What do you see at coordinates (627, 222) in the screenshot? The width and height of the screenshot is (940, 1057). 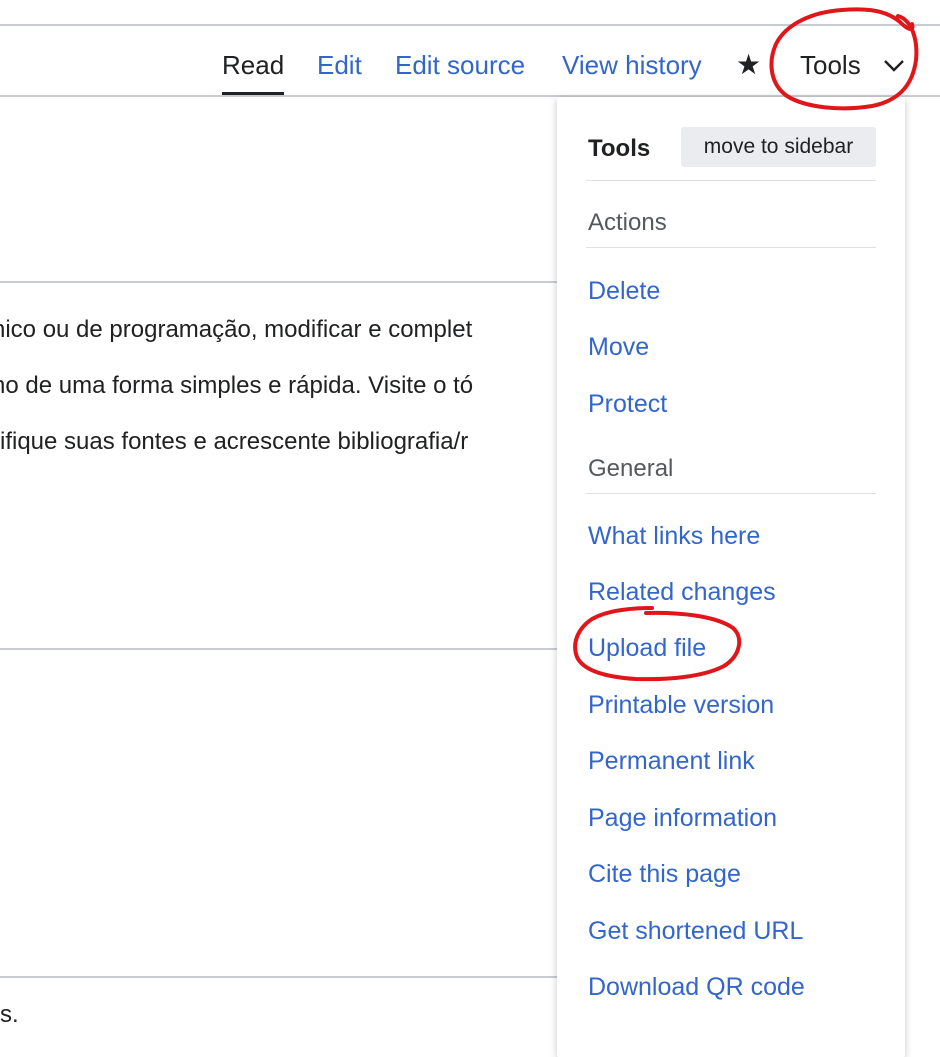 I see `actions-heading: Actions` at bounding box center [627, 222].